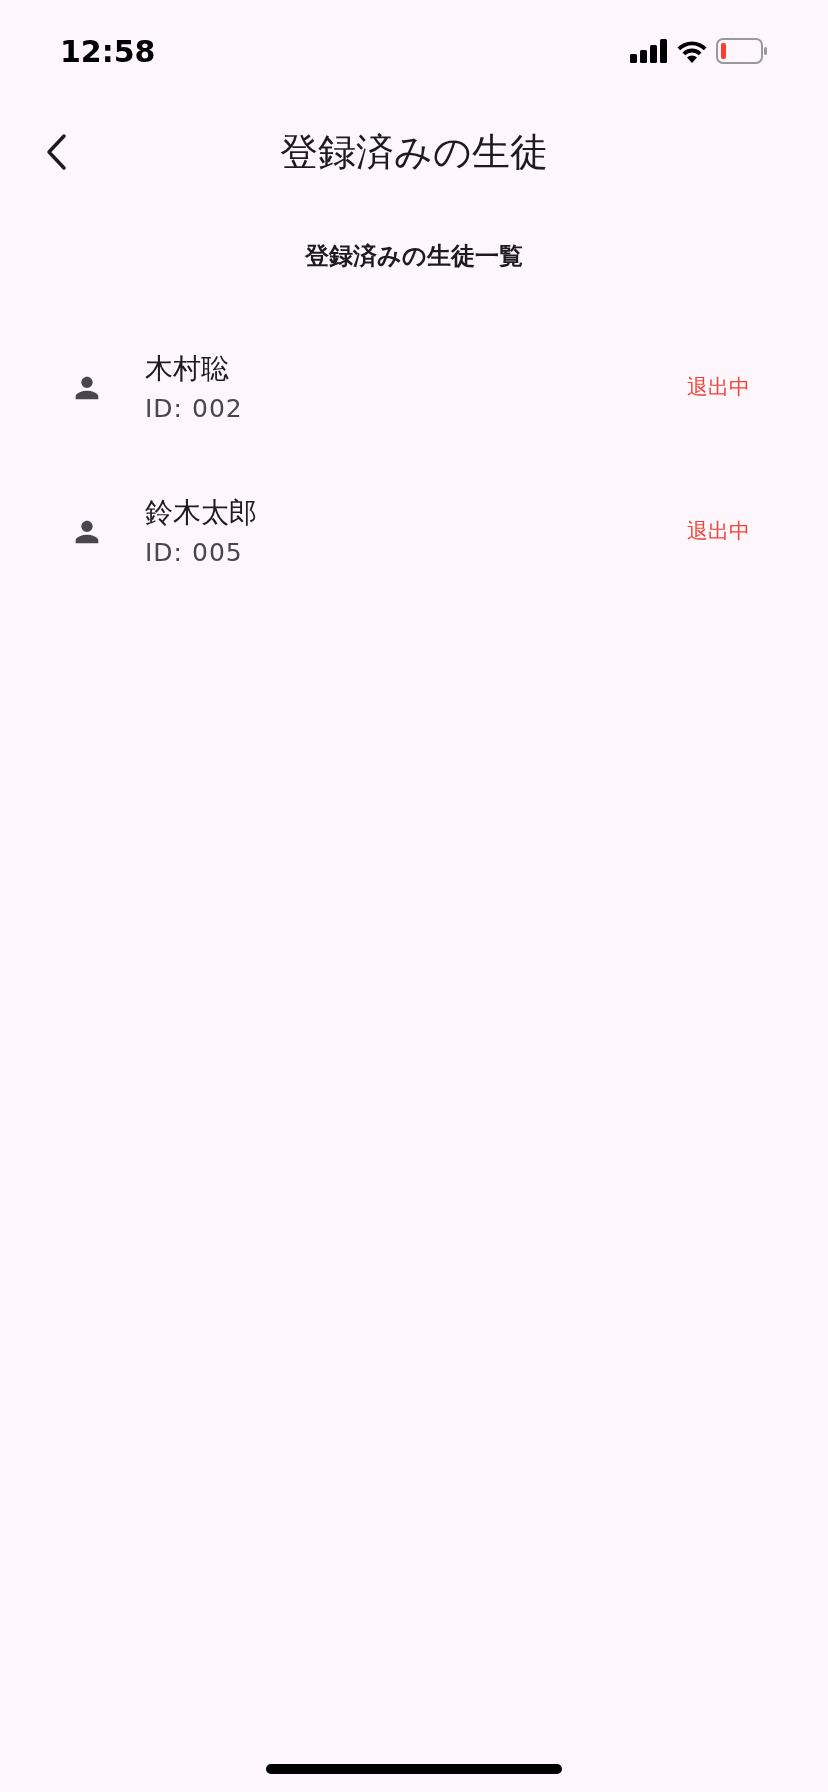 The height and width of the screenshot is (1792, 828). I want to click on back-chevron-icon, so click(56, 152).